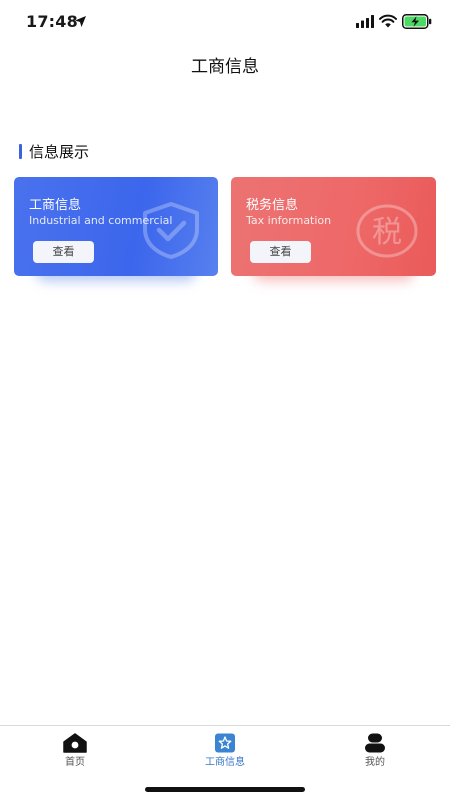 This screenshot has width=450, height=800. What do you see at coordinates (80, 21) in the screenshot?
I see `location-arrow-icon` at bounding box center [80, 21].